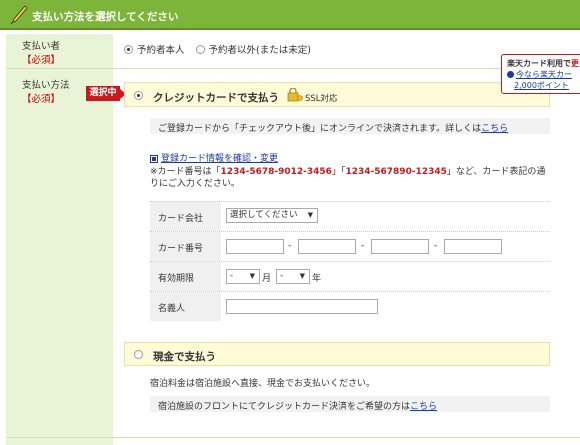 The width and height of the screenshot is (580, 445). Describe the element at coordinates (436, 246) in the screenshot. I see `card-number-sep-3: -` at that location.